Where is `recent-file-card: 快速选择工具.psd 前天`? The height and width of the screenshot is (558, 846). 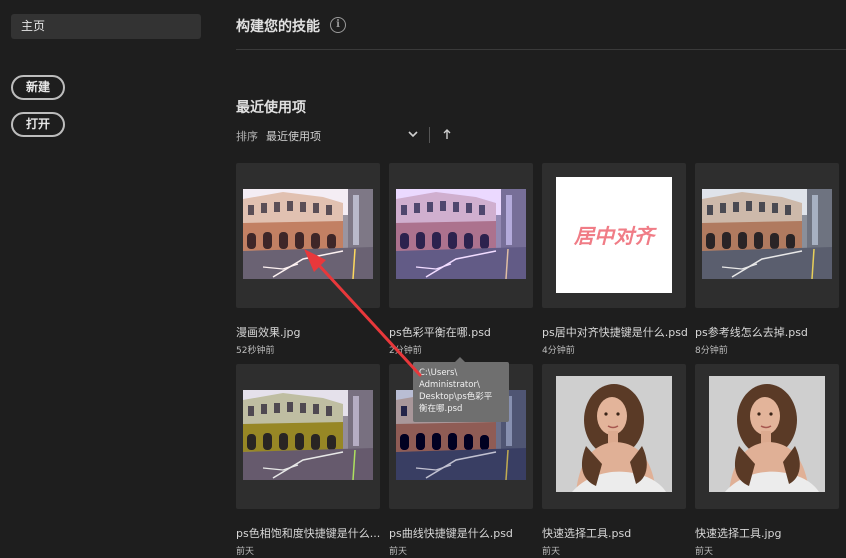 recent-file-card: 快速选择工具.psd 前天 is located at coordinates (614, 460).